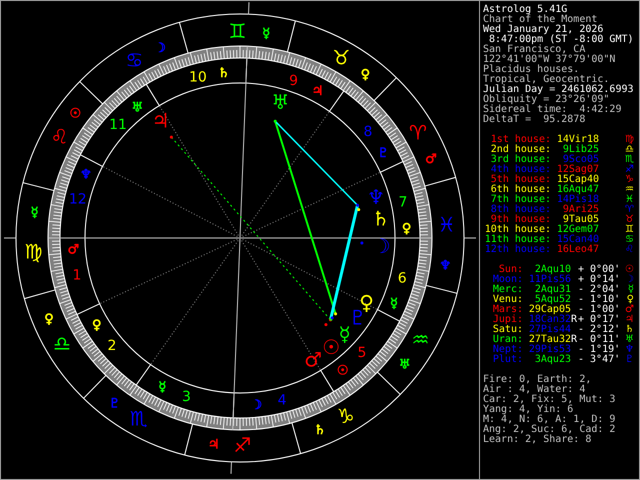 The width and height of the screenshot is (640, 480). Describe the element at coordinates (520, 160) in the screenshot. I see `house-label: 3rd house:` at that location.